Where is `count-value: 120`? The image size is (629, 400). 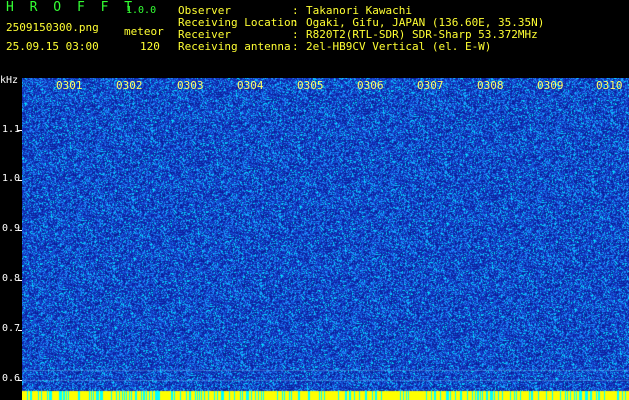
count-value: 120 is located at coordinates (150, 46).